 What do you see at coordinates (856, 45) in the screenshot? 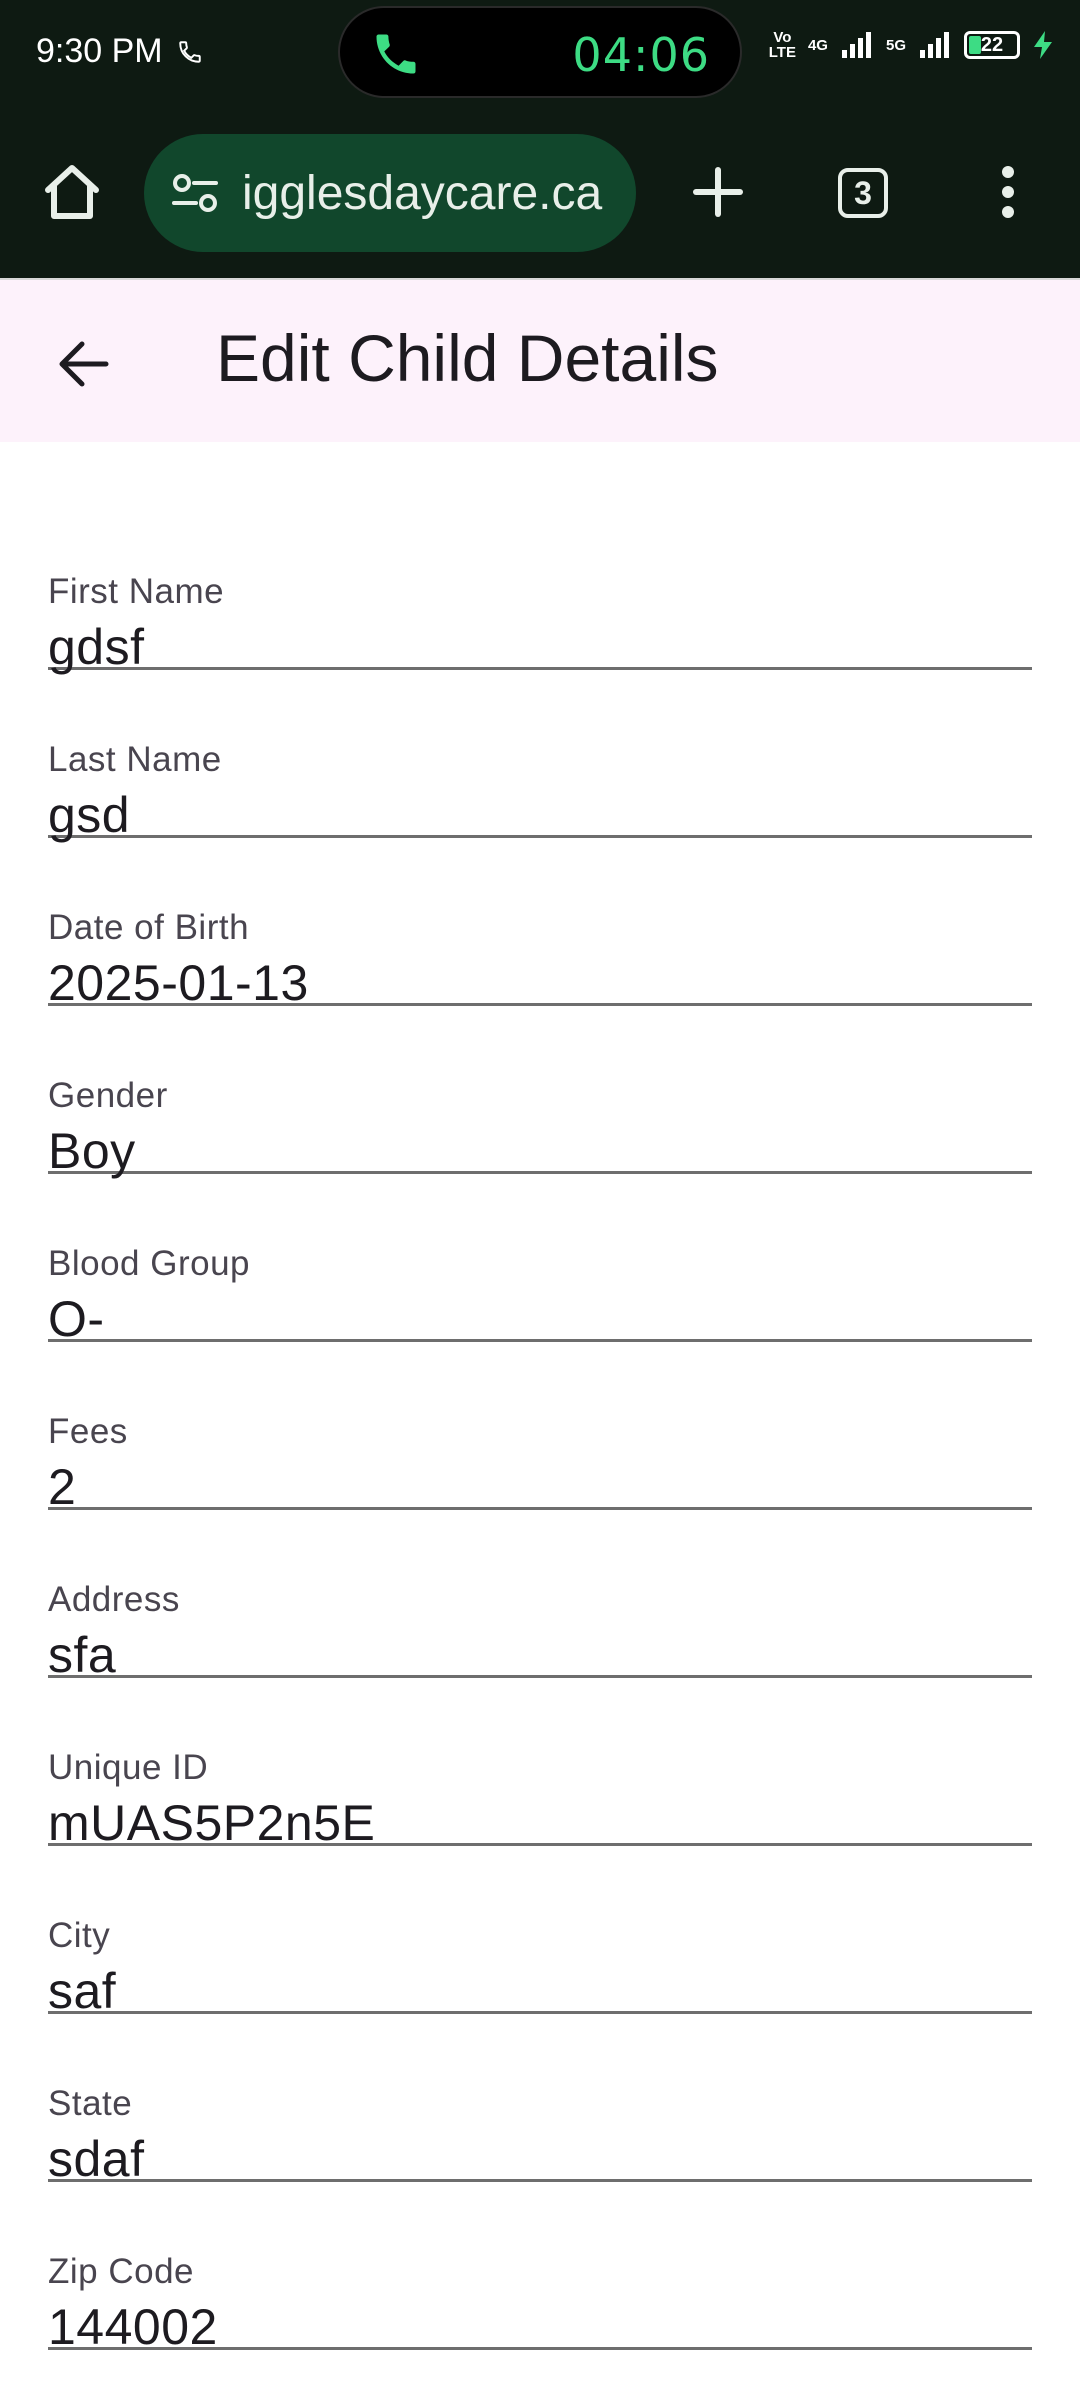
I see `signal-strength-icon` at bounding box center [856, 45].